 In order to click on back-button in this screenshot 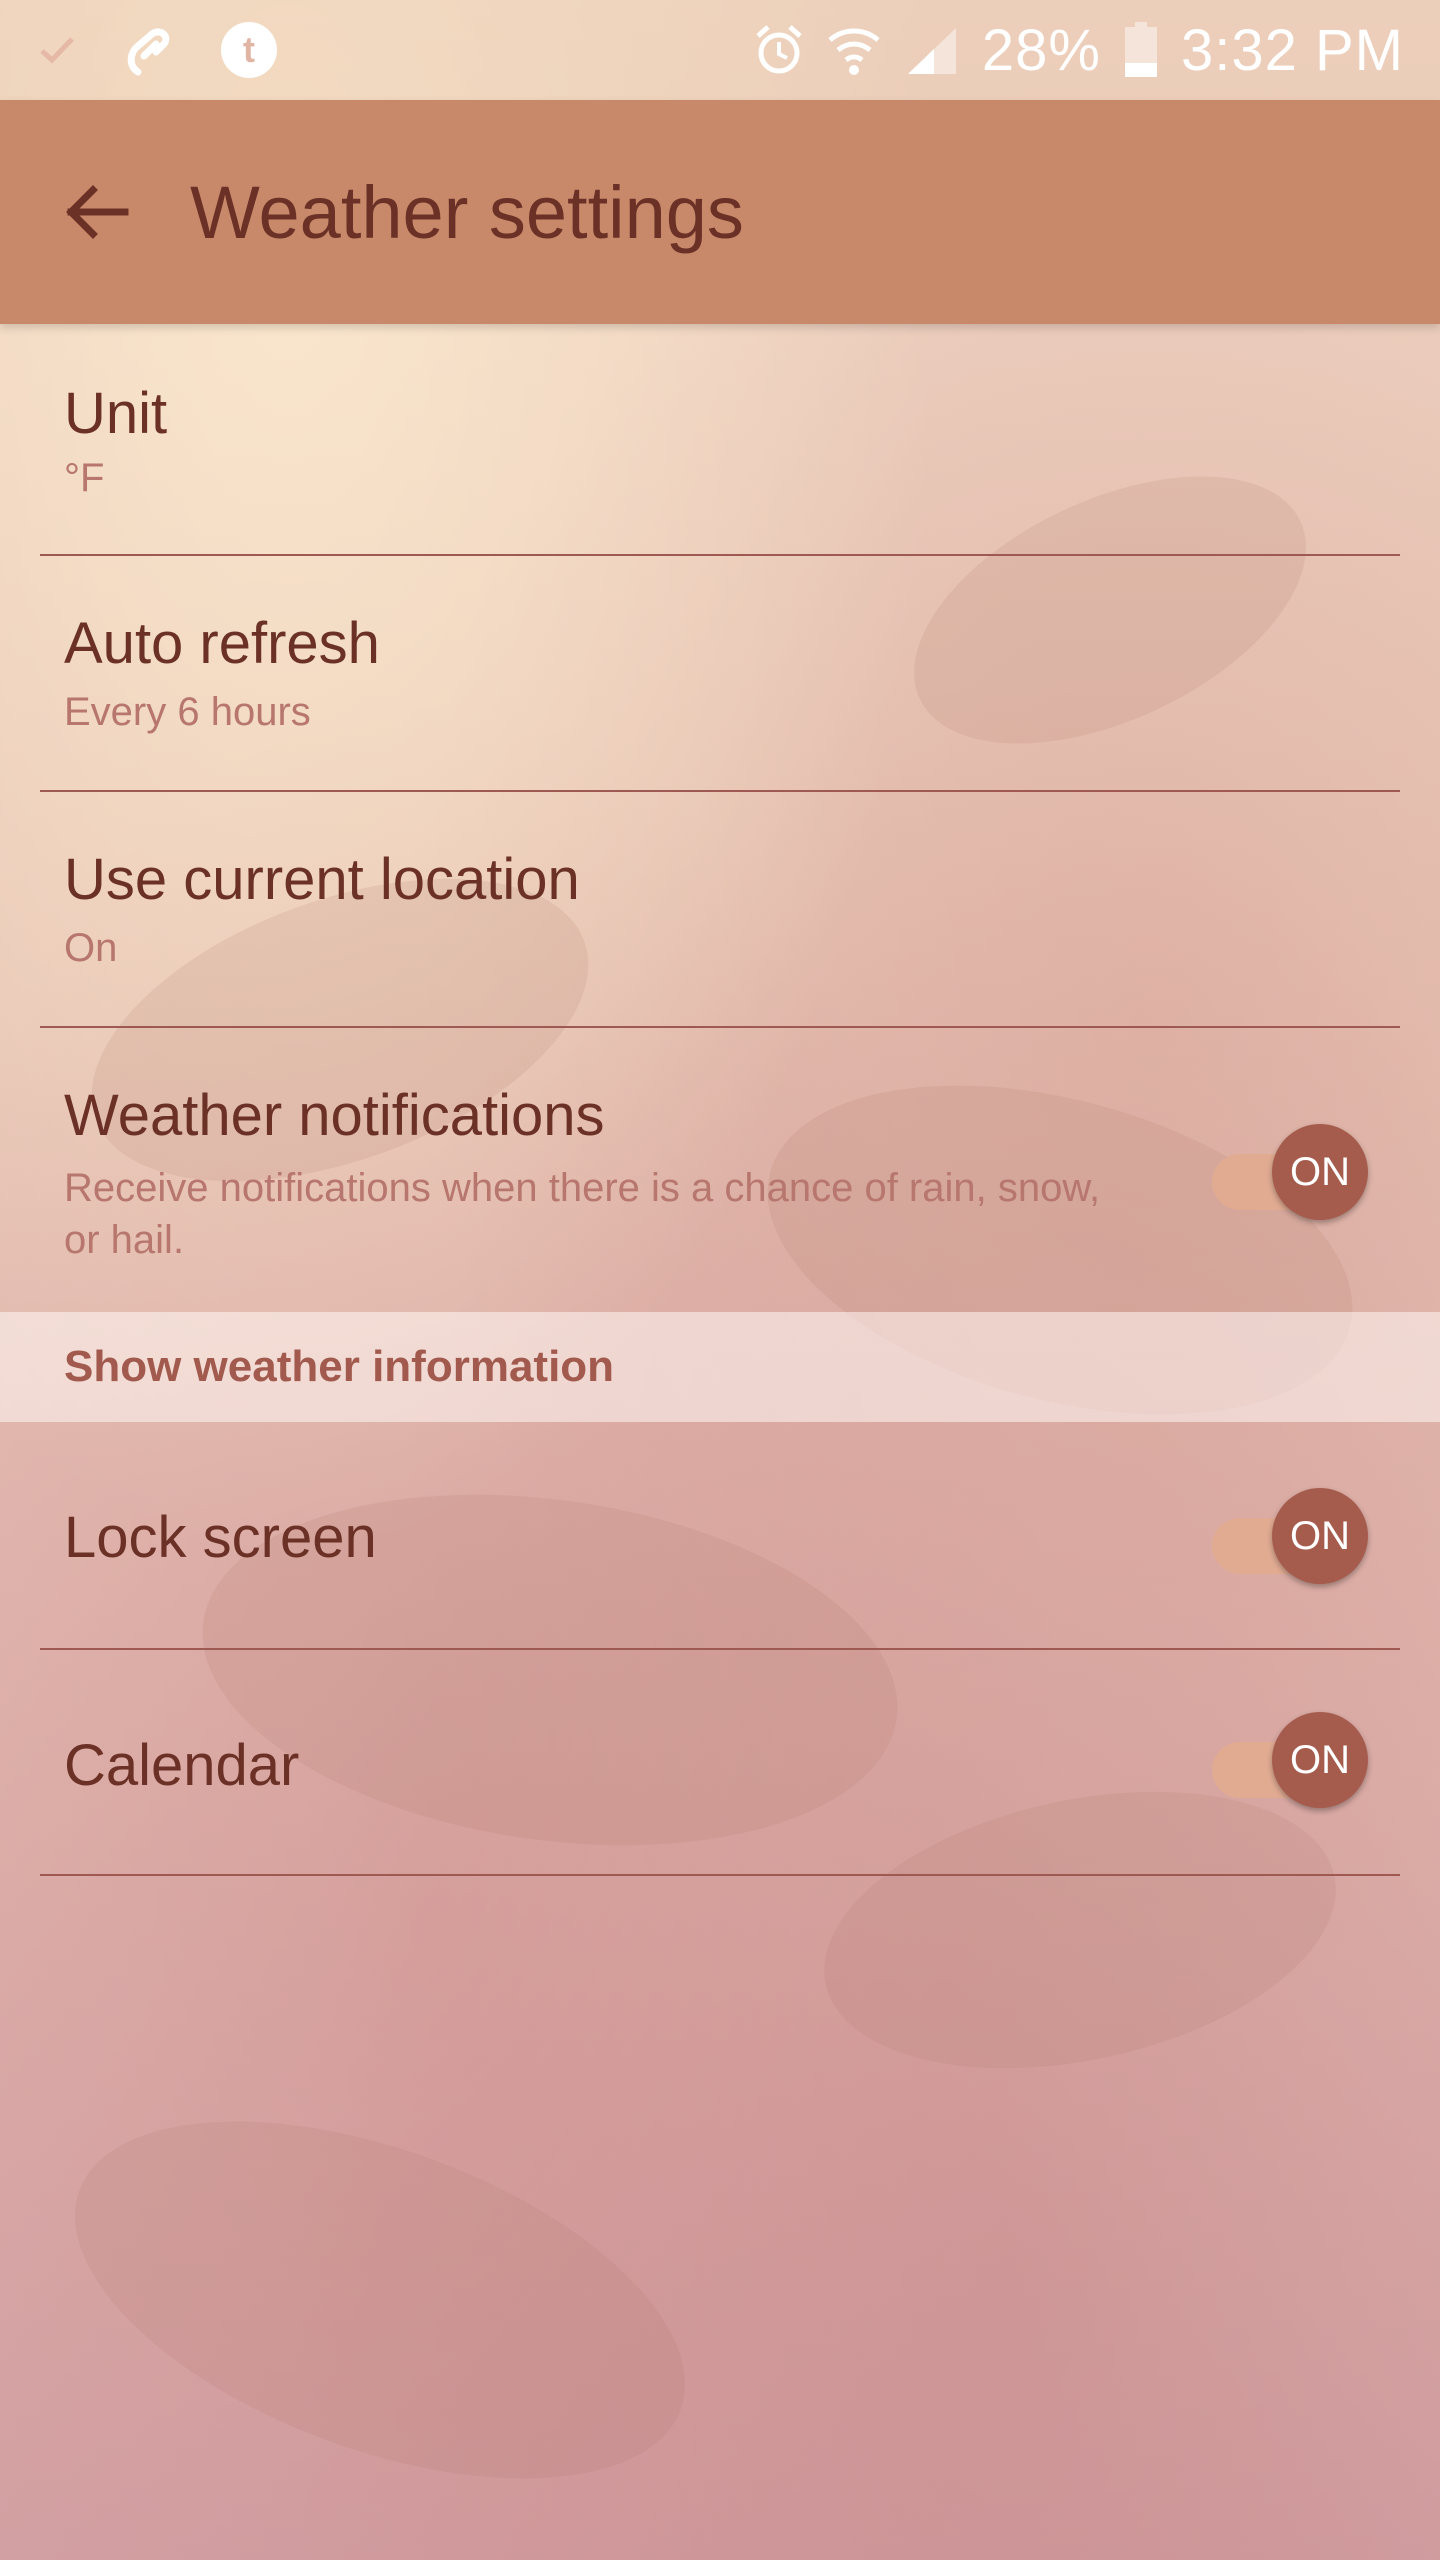, I will do `click(98, 212)`.